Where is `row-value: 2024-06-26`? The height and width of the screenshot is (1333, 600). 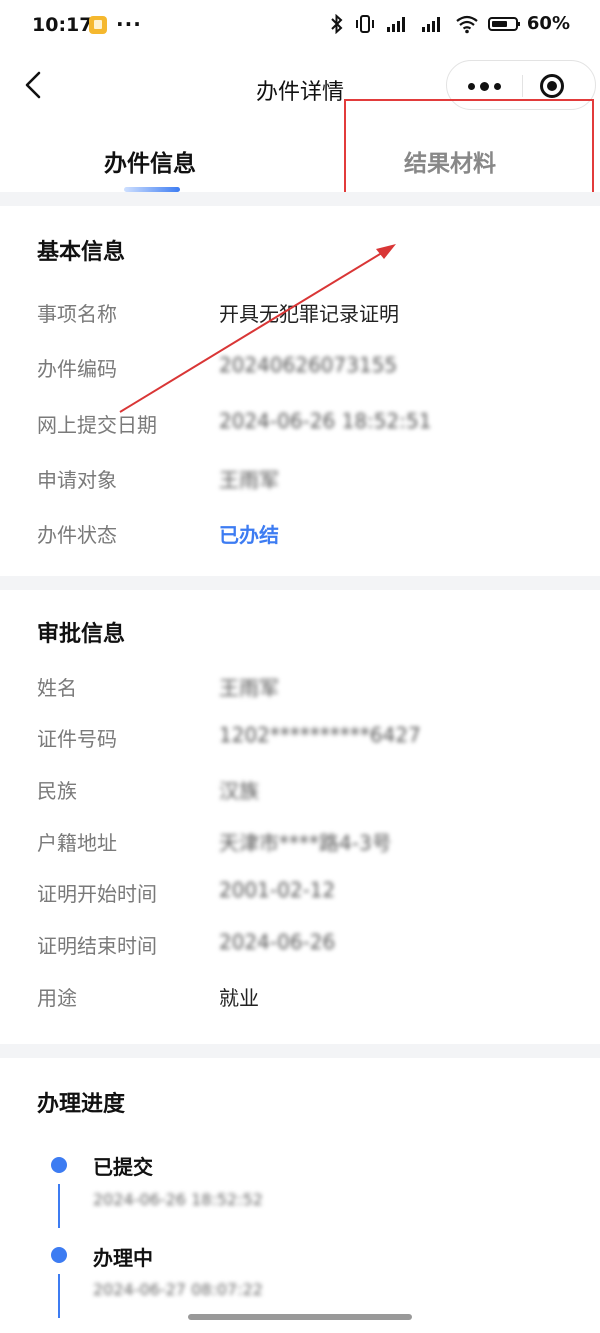
row-value: 2024-06-26 is located at coordinates (277, 942).